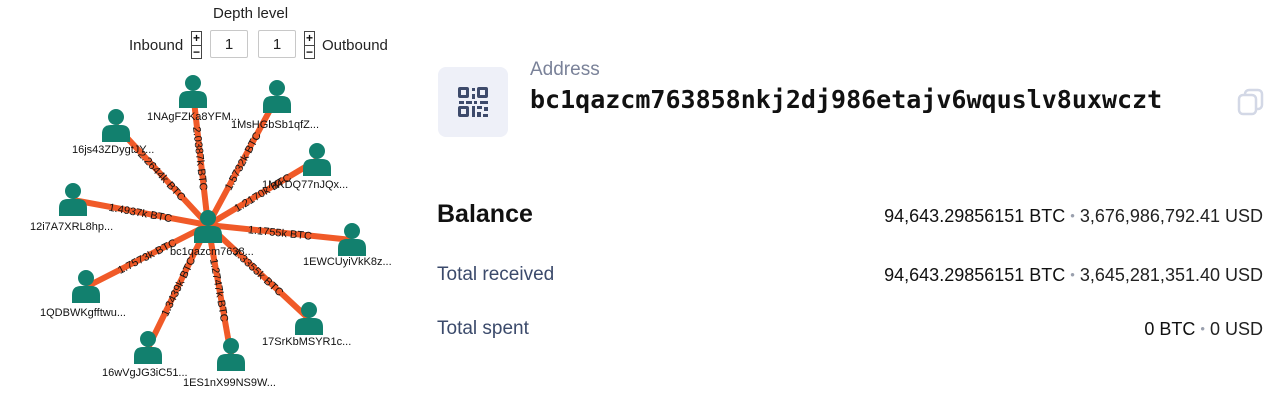 The width and height of the screenshot is (1280, 400). Describe the element at coordinates (483, 328) in the screenshot. I see `total-spent-label: Total spent` at that location.